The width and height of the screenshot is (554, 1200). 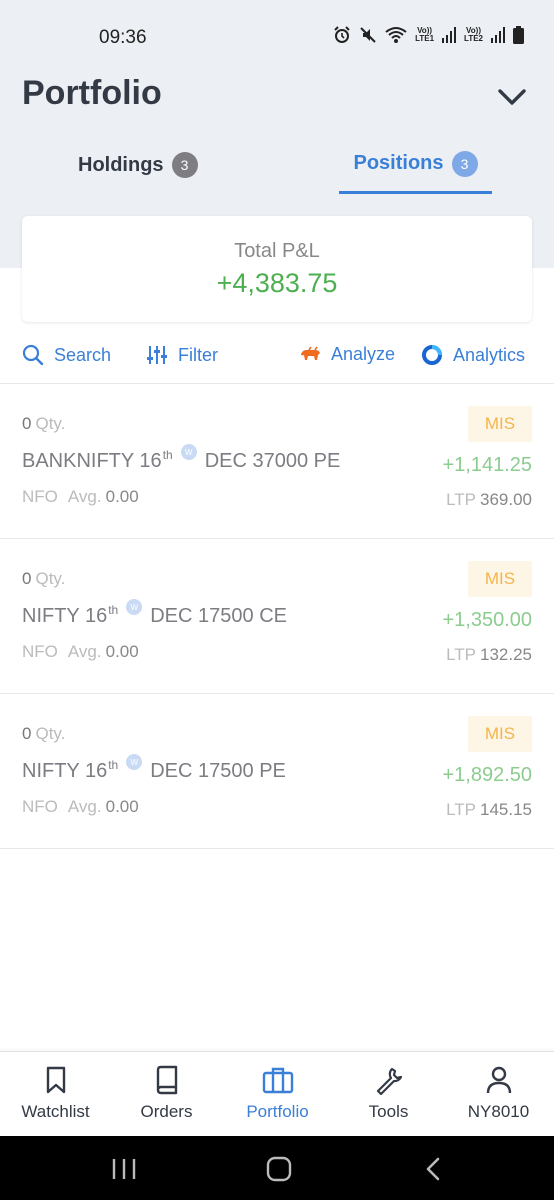 What do you see at coordinates (92, 93) in the screenshot?
I see `page-title: Portfolio` at bounding box center [92, 93].